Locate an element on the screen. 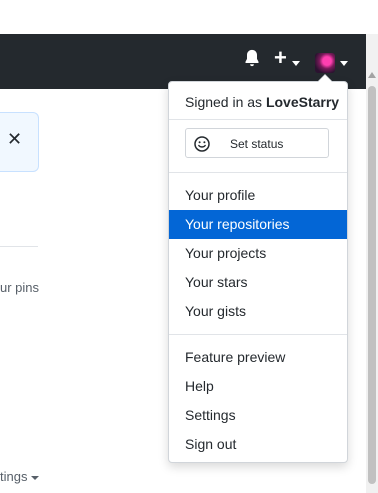  scrollbar is located at coordinates (372, 263).